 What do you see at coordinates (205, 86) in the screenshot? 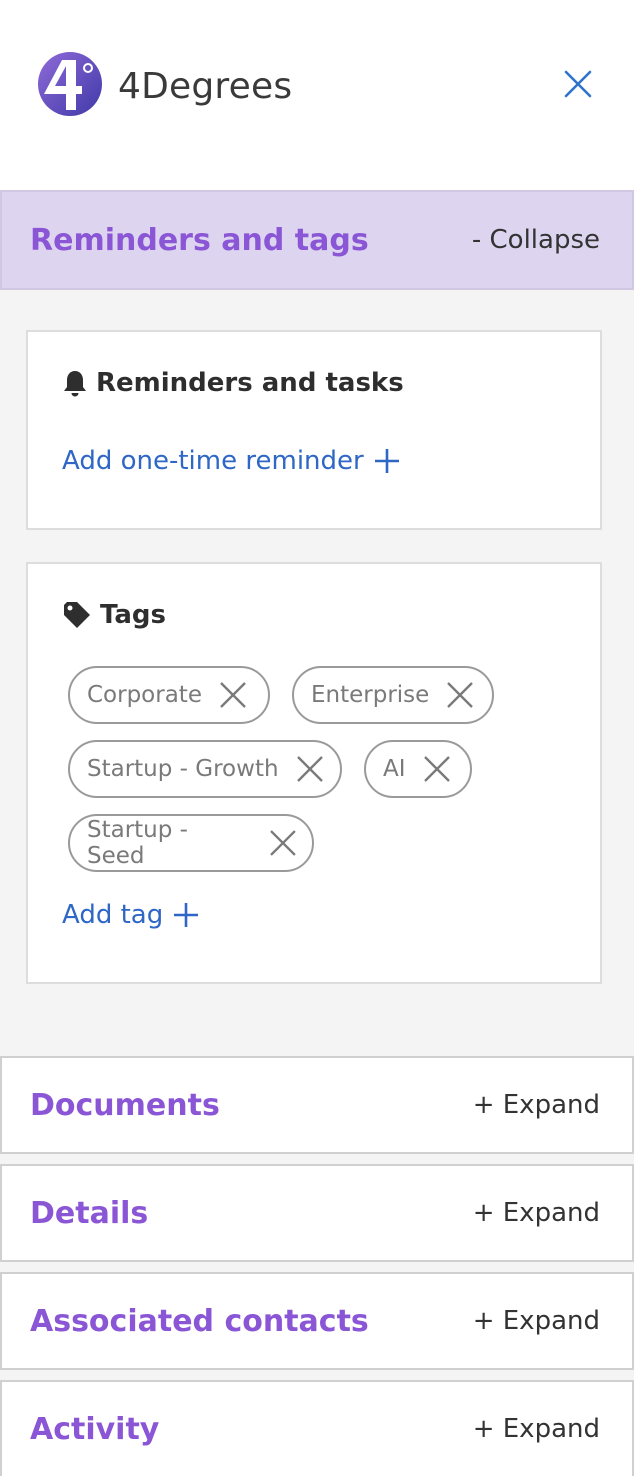
I see `brand-name: 4Degrees` at bounding box center [205, 86].